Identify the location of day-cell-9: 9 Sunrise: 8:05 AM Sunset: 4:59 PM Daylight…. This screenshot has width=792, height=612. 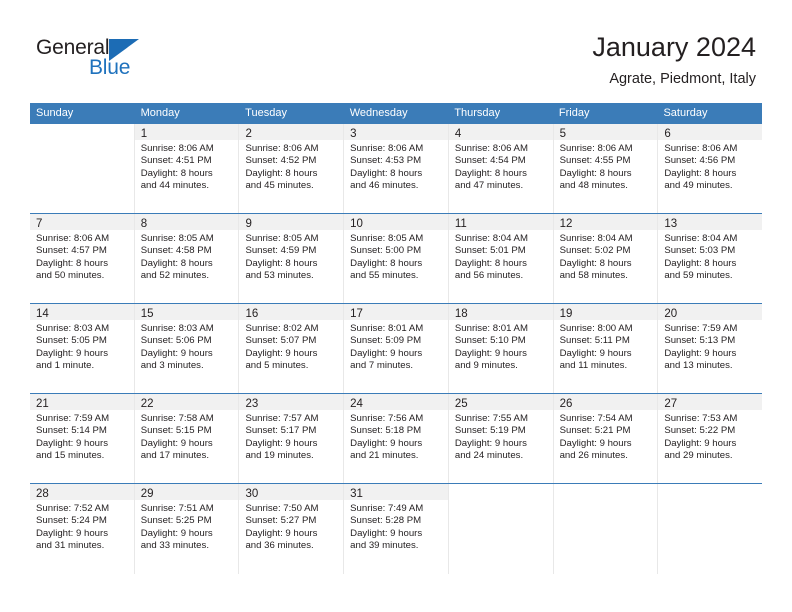
(292, 258).